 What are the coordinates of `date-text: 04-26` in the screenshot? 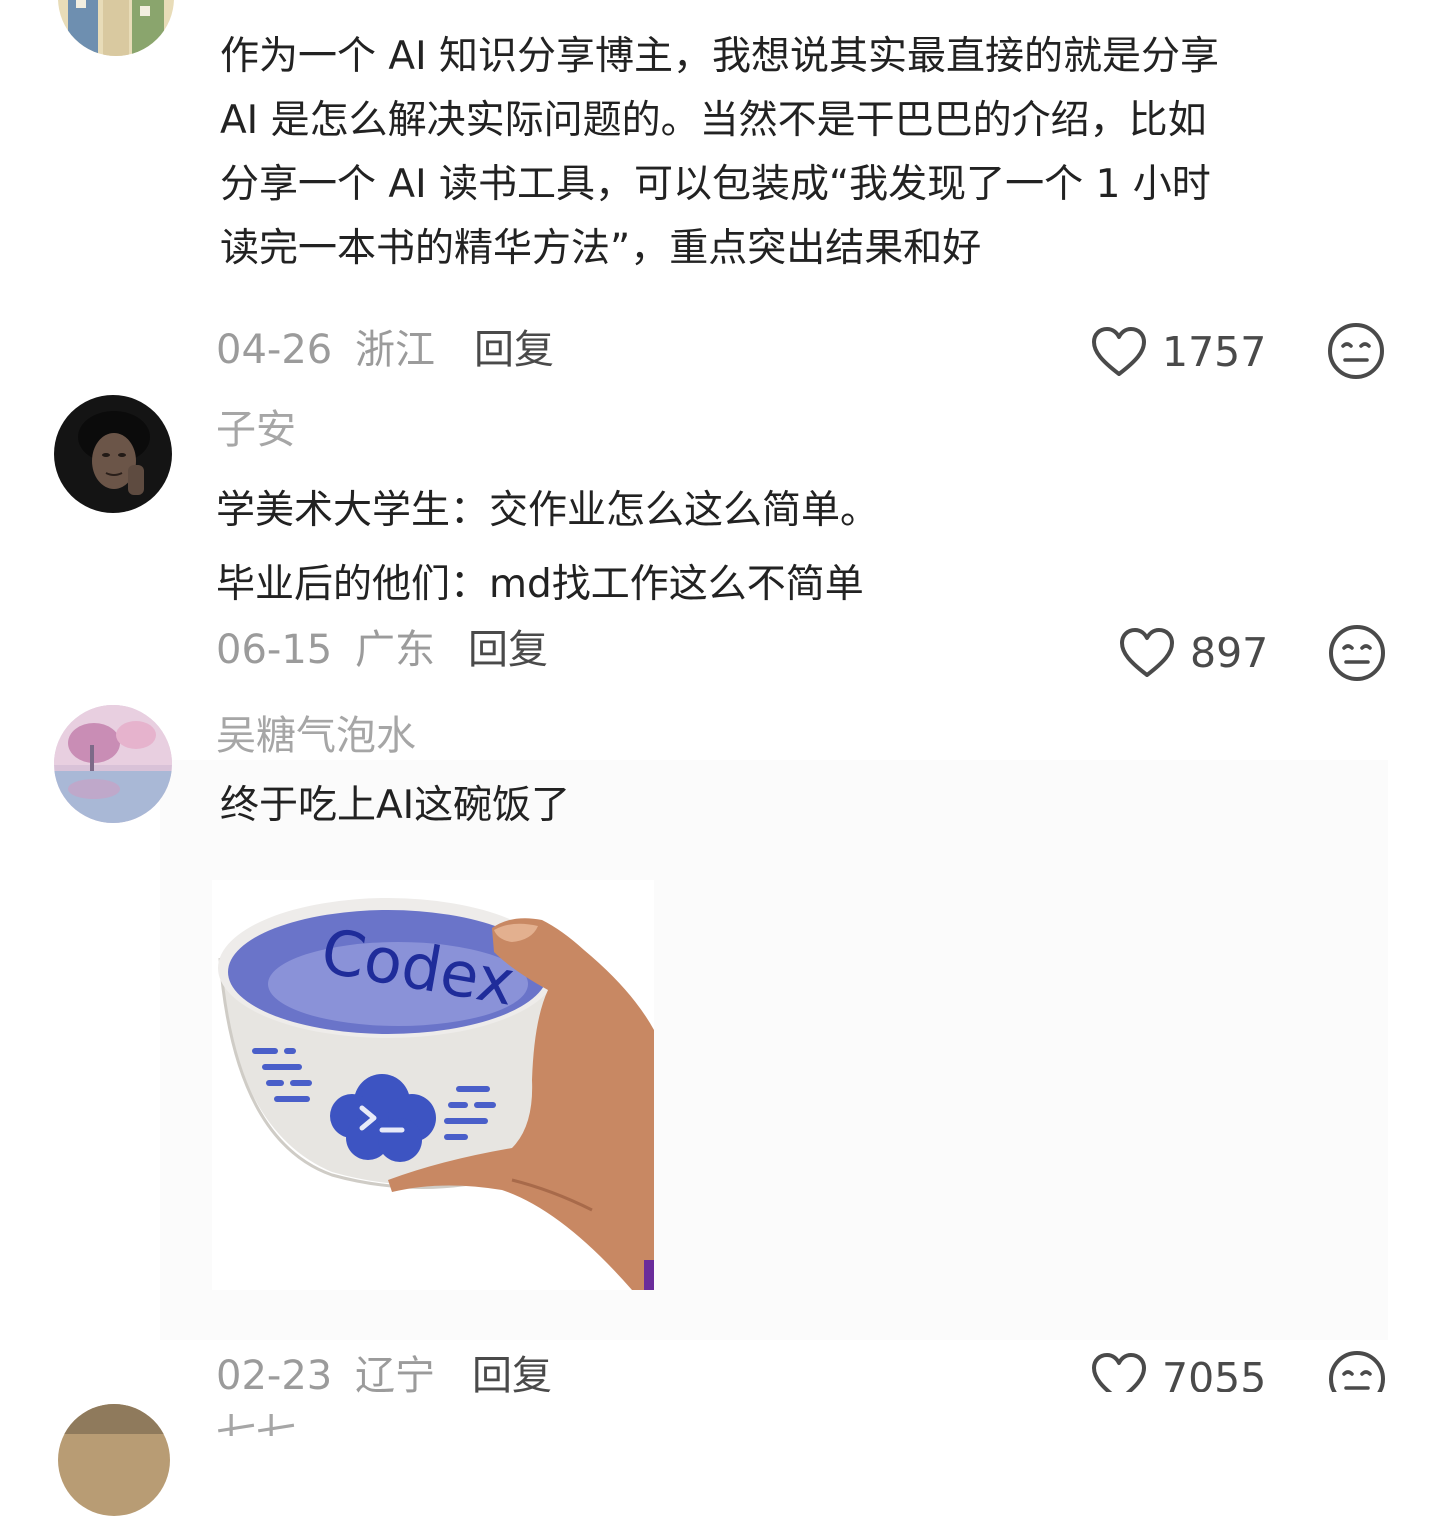 It's located at (274, 350).